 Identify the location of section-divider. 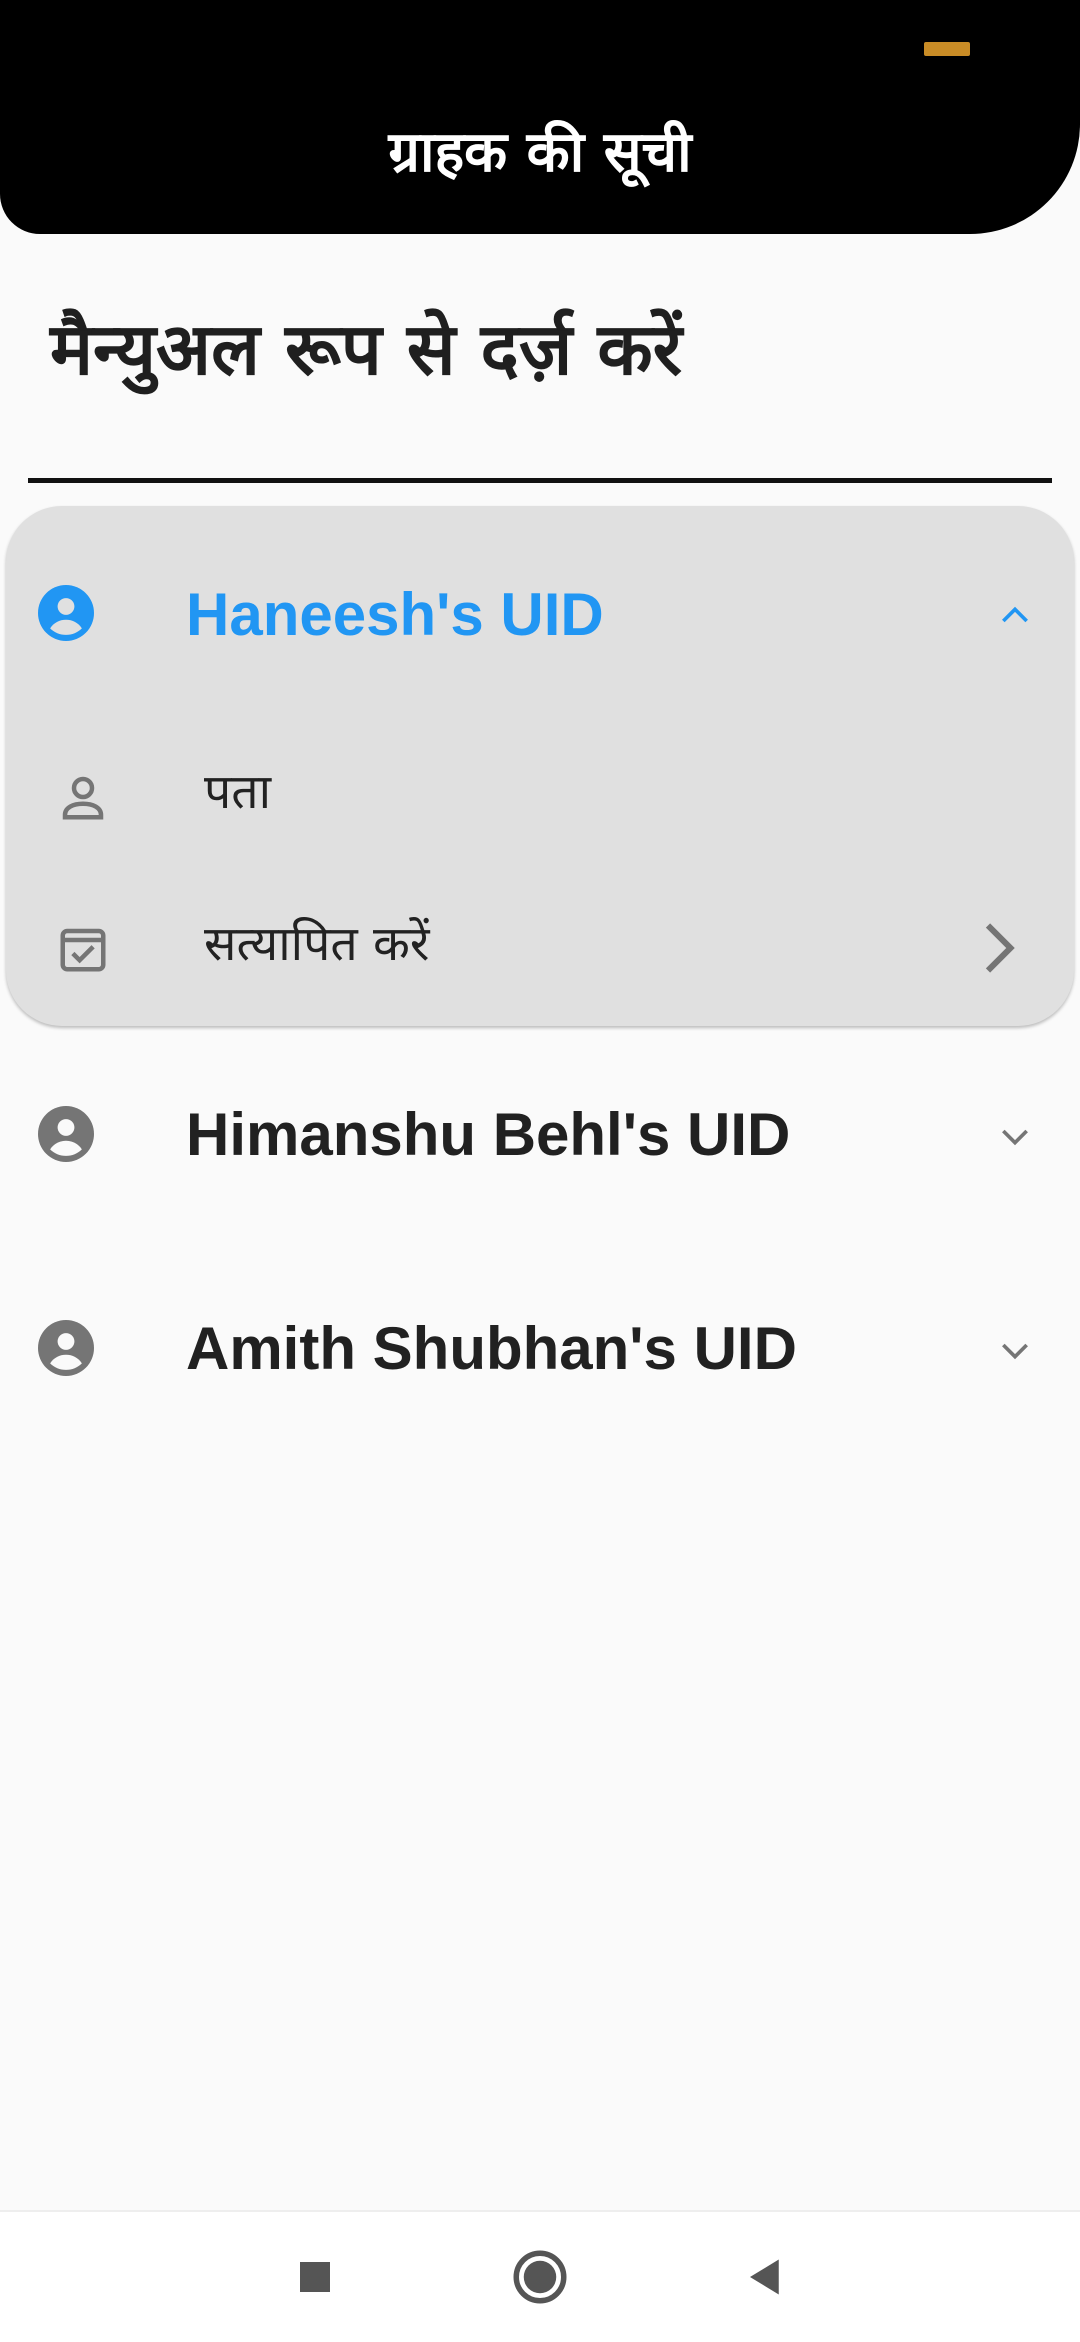
(540, 480).